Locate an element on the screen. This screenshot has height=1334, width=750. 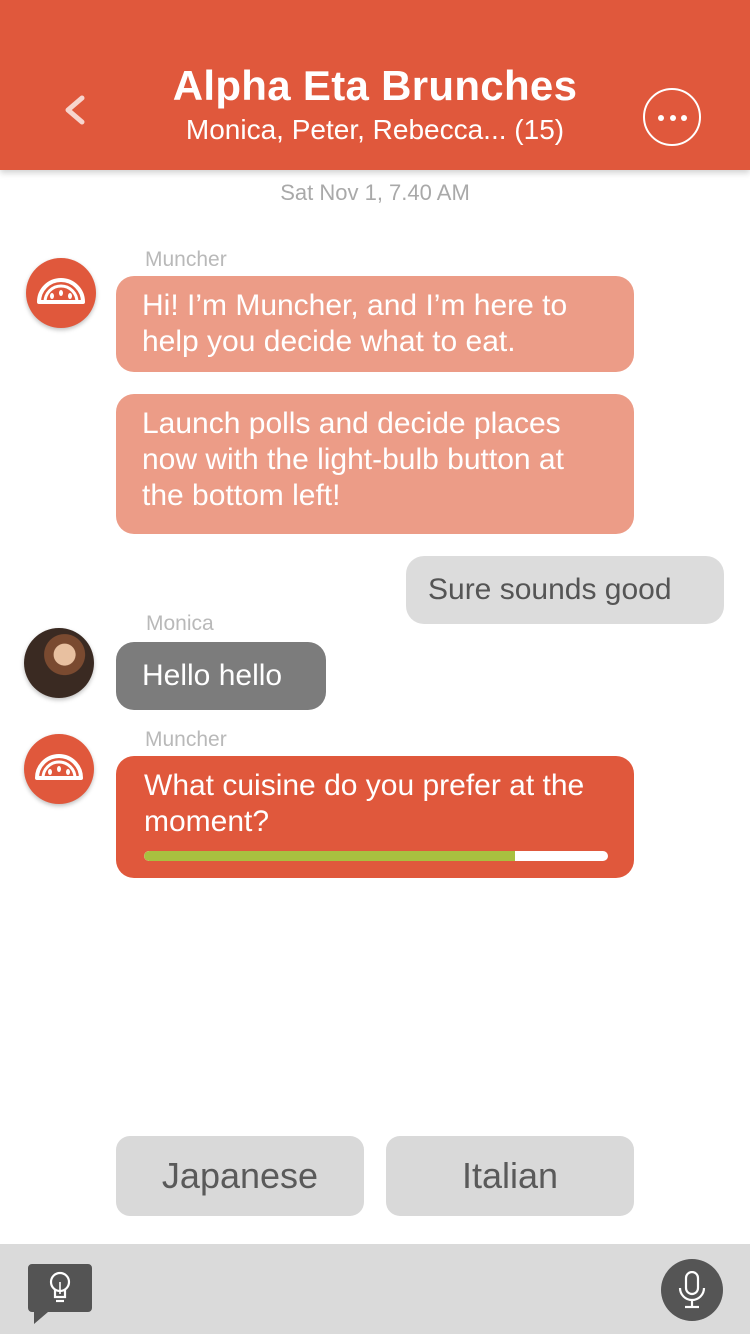
sender-name: Monica is located at coordinates (180, 623).